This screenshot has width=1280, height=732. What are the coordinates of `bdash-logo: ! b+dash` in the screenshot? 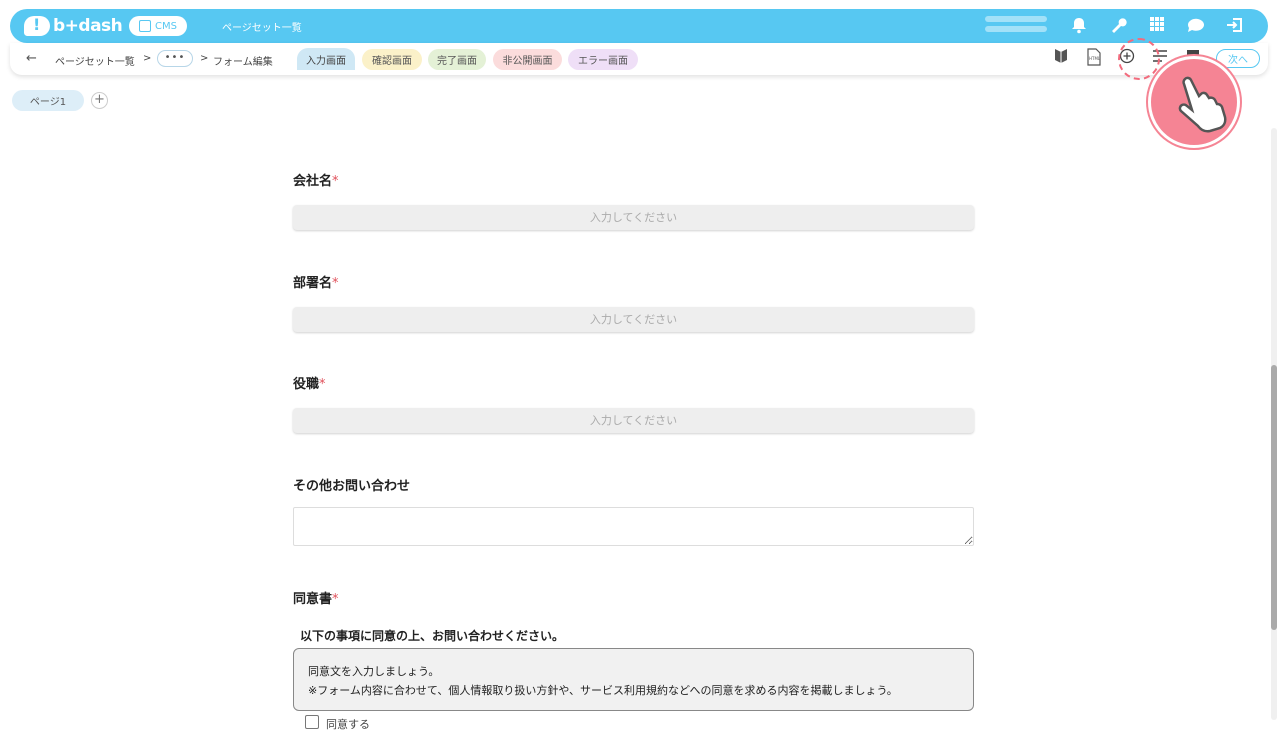 It's located at (73, 26).